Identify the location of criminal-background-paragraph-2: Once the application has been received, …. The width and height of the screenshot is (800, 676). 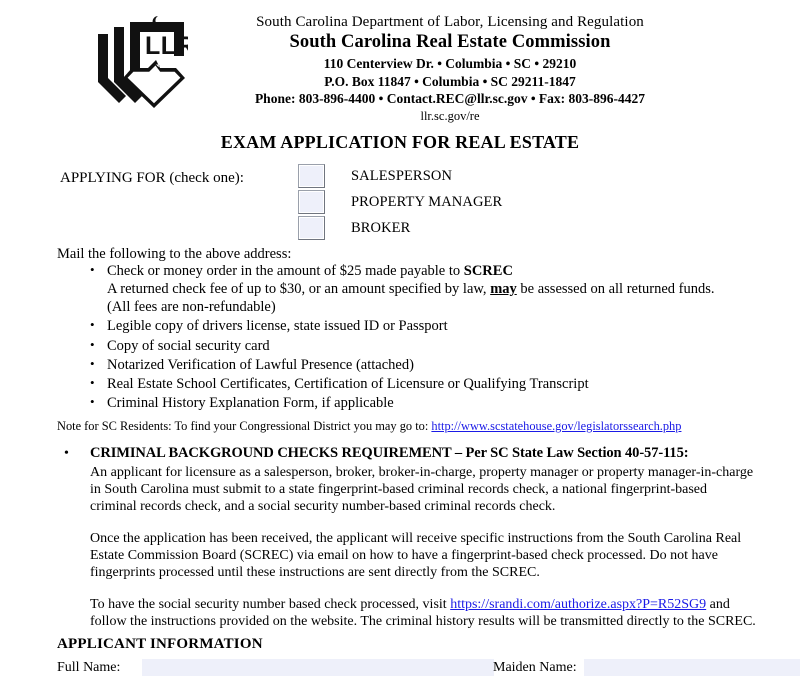
(416, 555).